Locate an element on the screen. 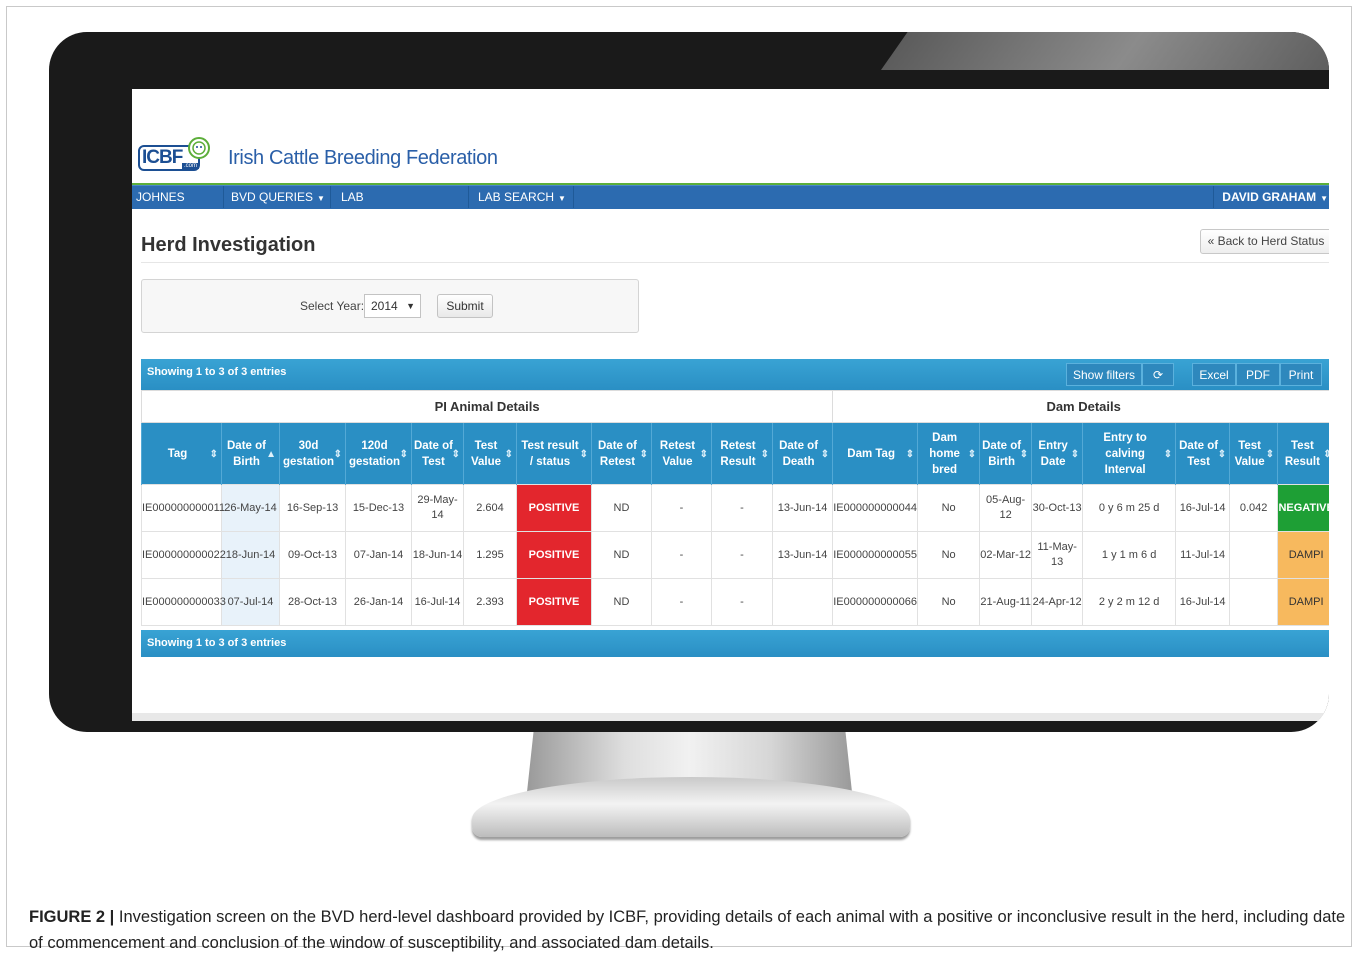  show-filters-button: Show filters is located at coordinates (1104, 374).